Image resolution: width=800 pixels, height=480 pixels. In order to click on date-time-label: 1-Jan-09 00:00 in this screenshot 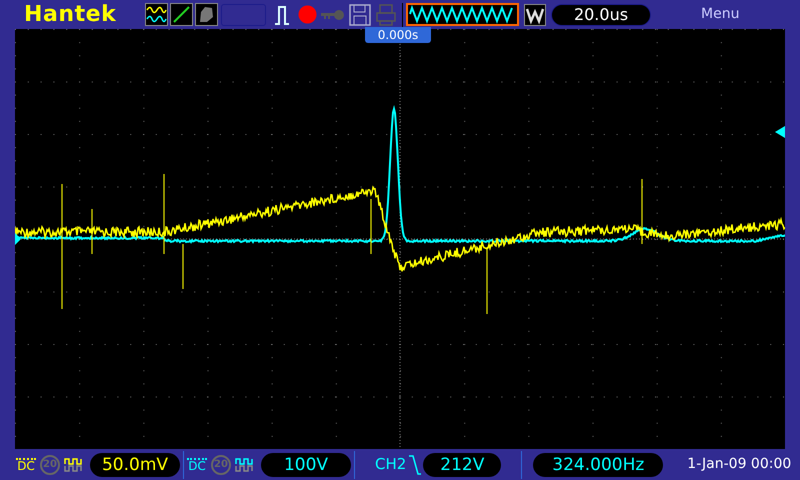, I will do `click(739, 464)`.